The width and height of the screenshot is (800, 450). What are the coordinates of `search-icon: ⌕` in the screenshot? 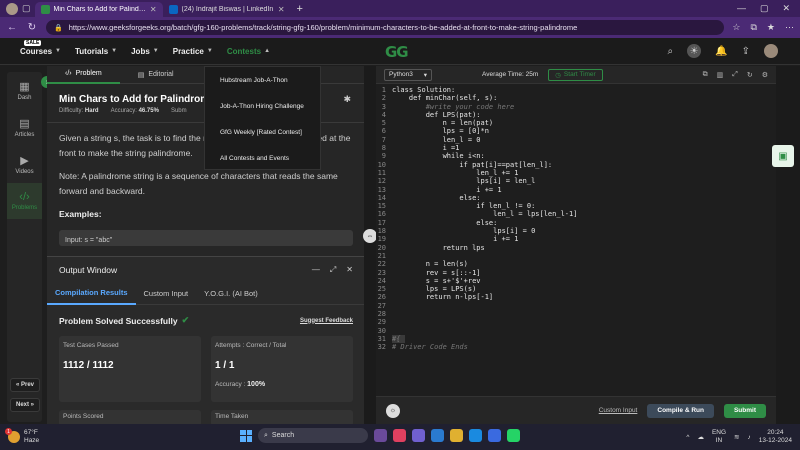 It's located at (671, 51).